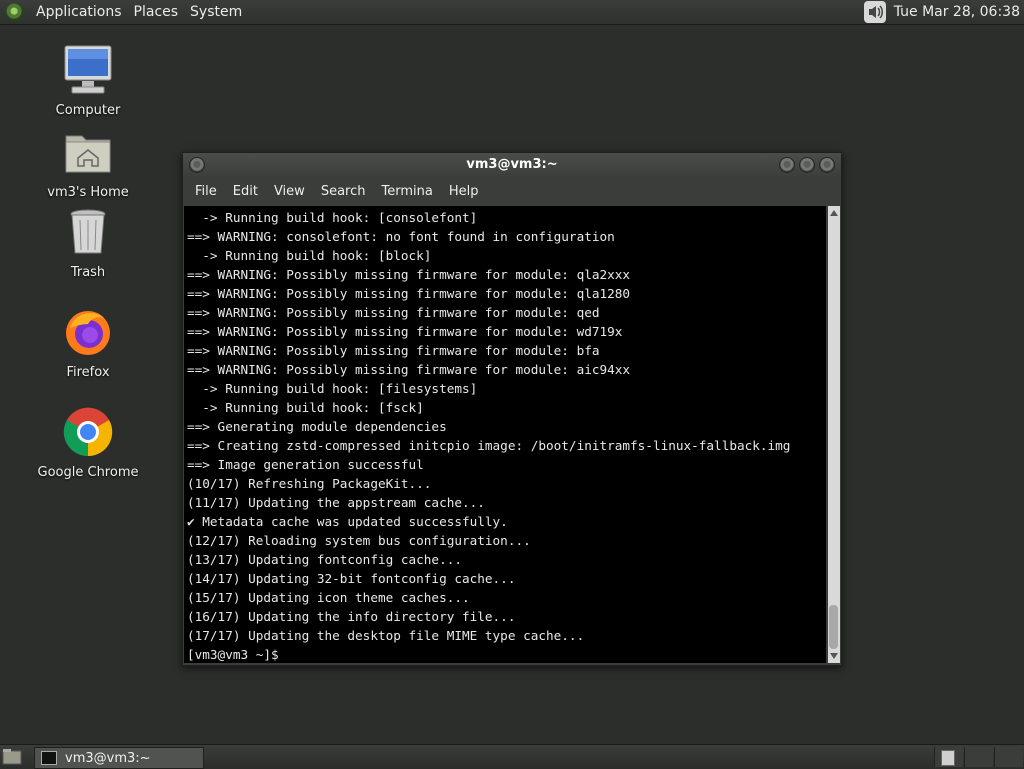 Image resolution: width=1024 pixels, height=769 pixels. Describe the element at coordinates (343, 191) in the screenshot. I see `menu-search: Search` at that location.